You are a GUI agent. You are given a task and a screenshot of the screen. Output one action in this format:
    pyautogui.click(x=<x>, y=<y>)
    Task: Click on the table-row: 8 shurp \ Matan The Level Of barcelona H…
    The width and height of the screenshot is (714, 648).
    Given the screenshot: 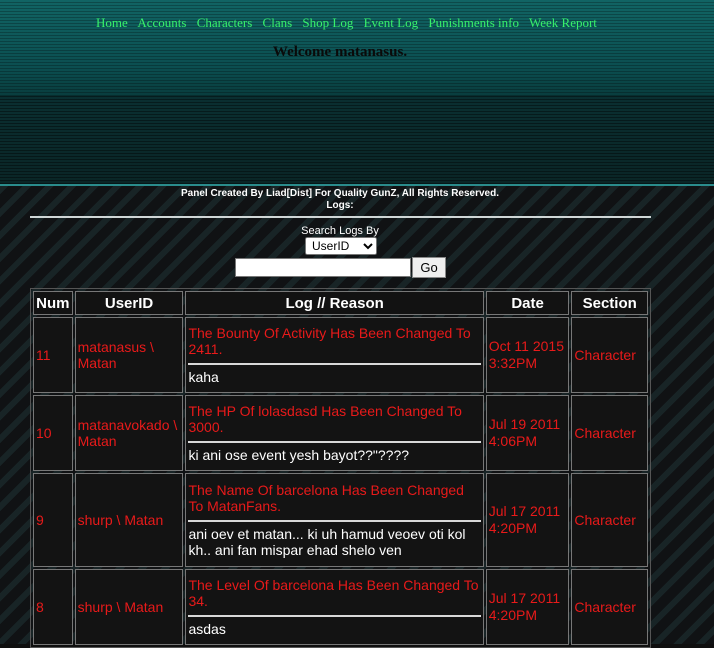 What is the action you would take?
    pyautogui.click(x=340, y=607)
    